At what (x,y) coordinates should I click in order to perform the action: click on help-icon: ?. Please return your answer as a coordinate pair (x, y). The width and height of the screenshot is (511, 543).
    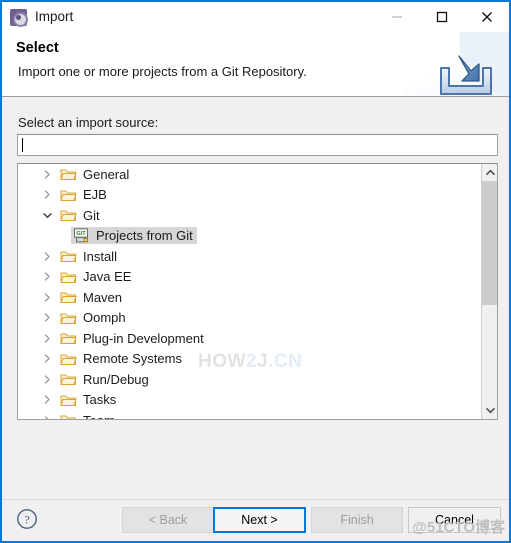
    Looking at the image, I should click on (27, 519).